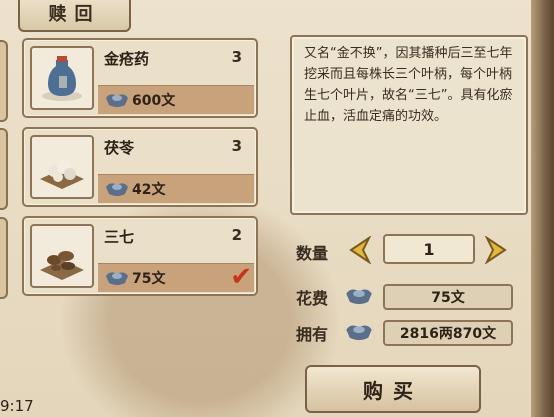 Image resolution: width=554 pixels, height=417 pixels. I want to click on item-price: 42文, so click(134, 189).